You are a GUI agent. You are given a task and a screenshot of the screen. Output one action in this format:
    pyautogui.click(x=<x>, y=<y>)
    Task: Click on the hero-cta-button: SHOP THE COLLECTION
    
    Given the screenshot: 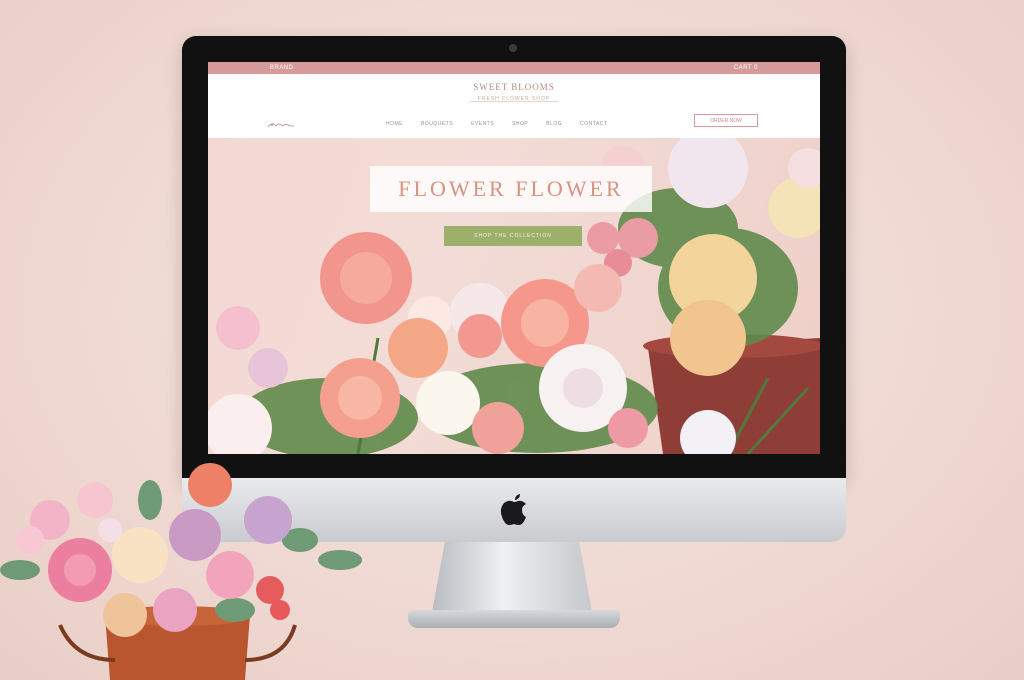 What is the action you would take?
    pyautogui.click(x=513, y=236)
    